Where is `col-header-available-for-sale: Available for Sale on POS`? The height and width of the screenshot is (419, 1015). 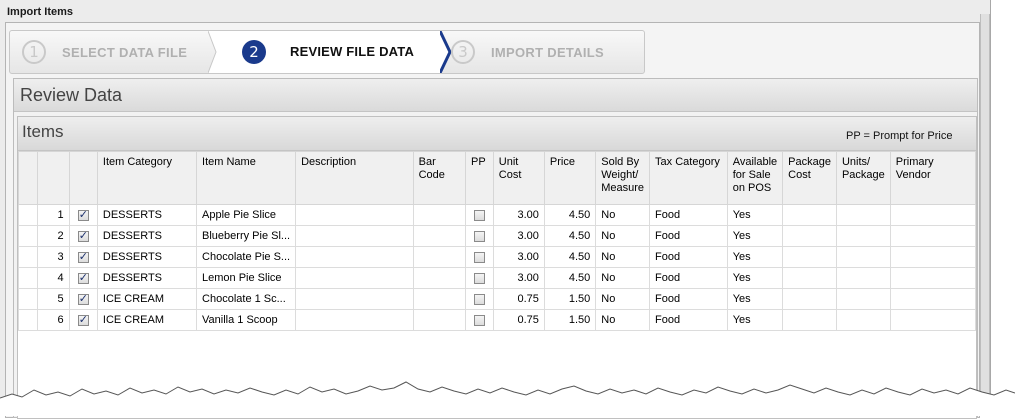 col-header-available-for-sale: Available for Sale on POS is located at coordinates (755, 178).